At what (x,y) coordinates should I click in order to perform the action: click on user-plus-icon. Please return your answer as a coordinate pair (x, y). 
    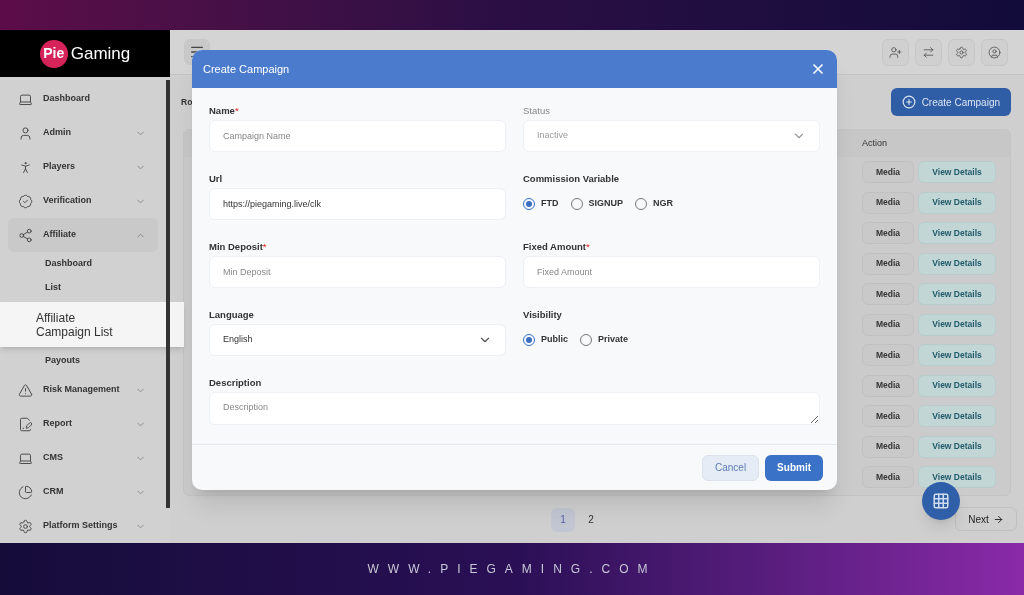
    Looking at the image, I should click on (895, 52).